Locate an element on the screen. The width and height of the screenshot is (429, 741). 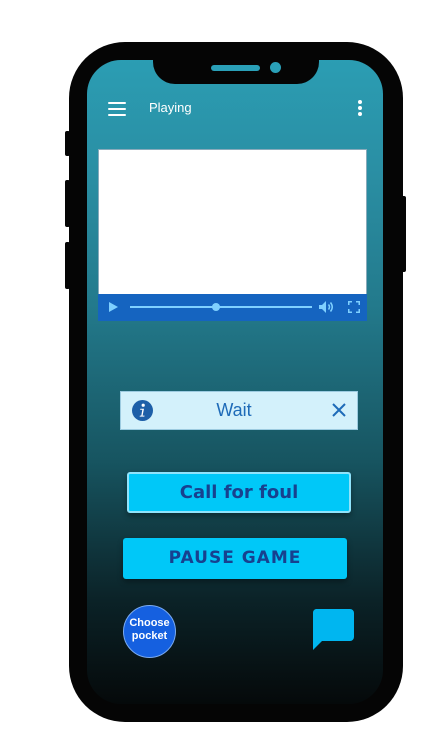
more-vertical-icon is located at coordinates (360, 108).